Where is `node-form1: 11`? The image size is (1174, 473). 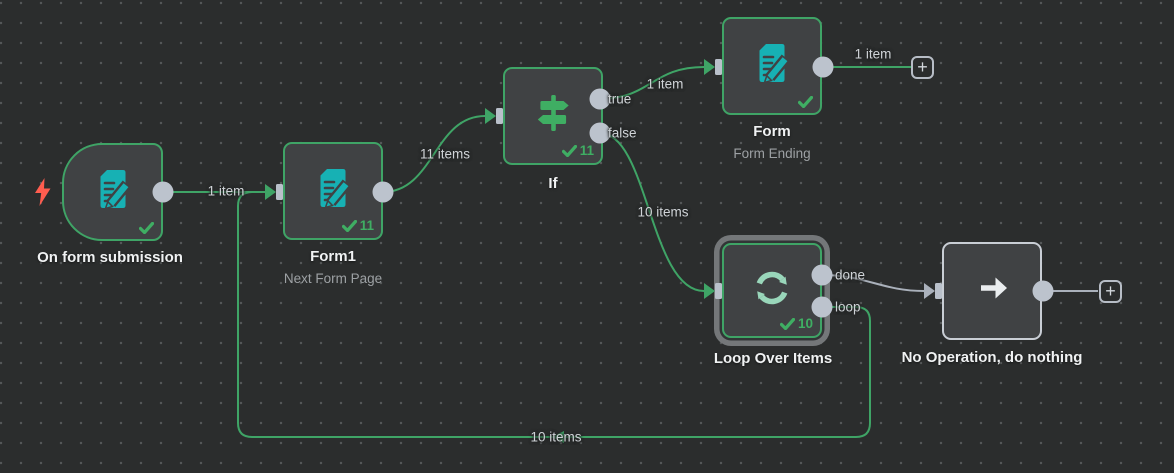
node-form1: 11 is located at coordinates (333, 191).